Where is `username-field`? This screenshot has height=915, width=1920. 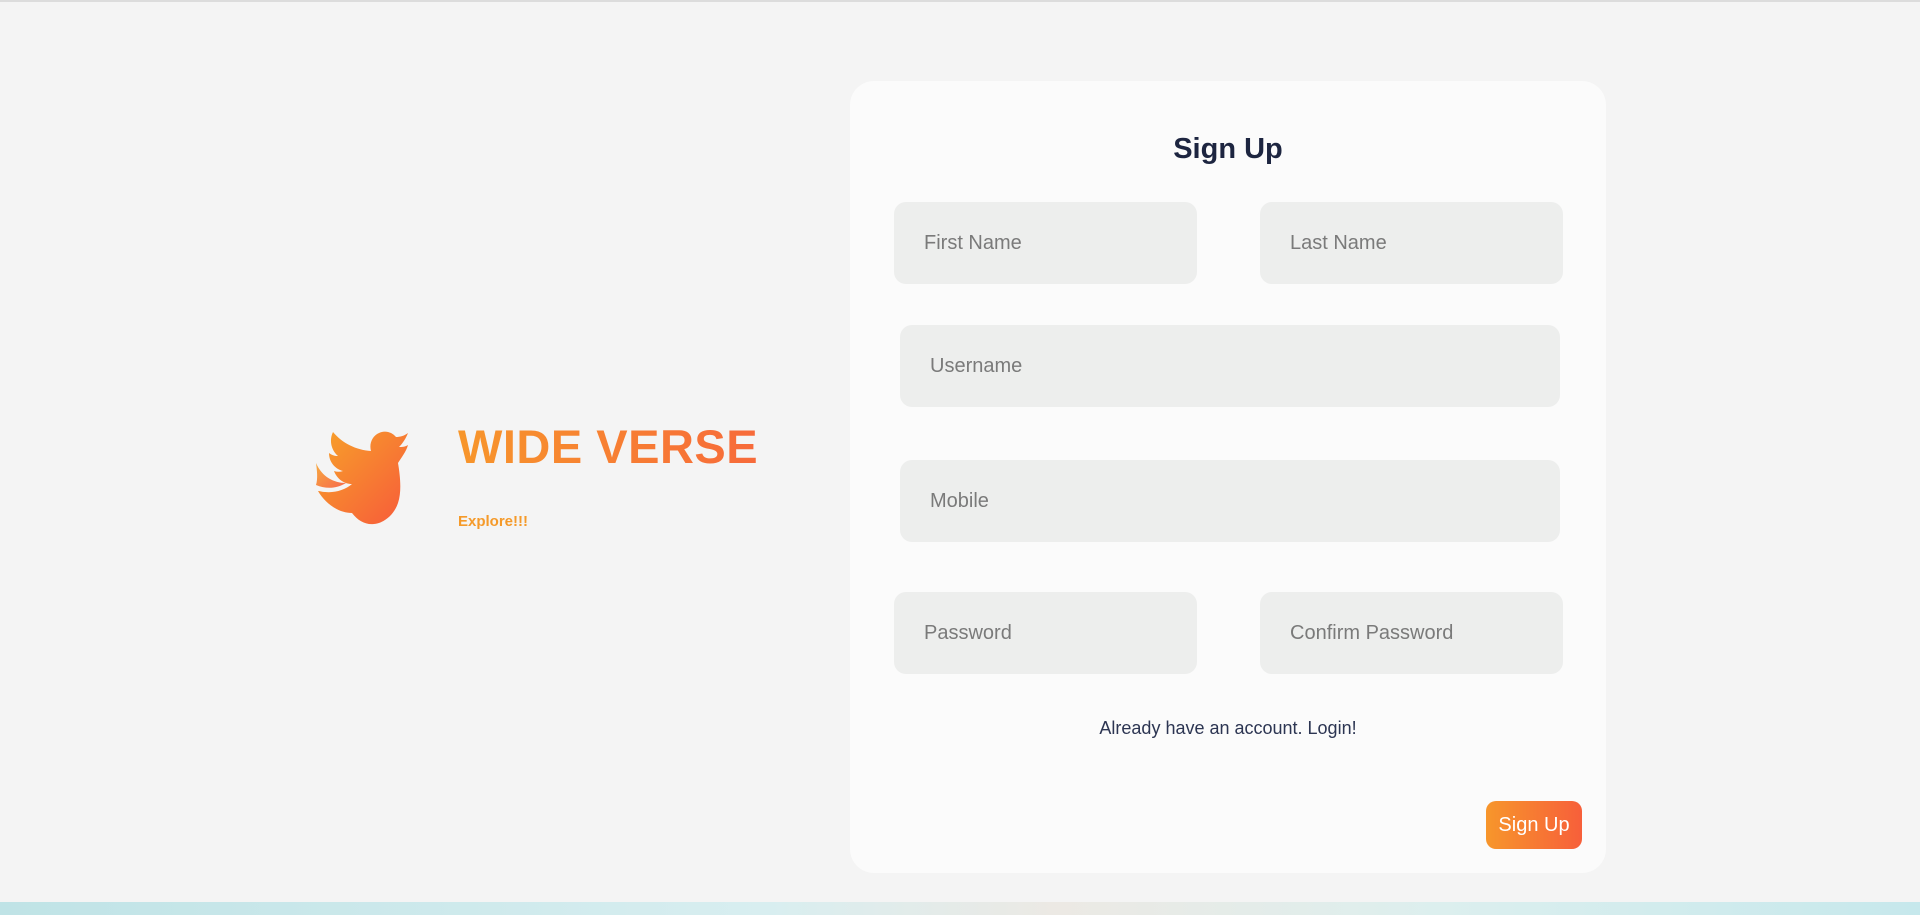 username-field is located at coordinates (1230, 366).